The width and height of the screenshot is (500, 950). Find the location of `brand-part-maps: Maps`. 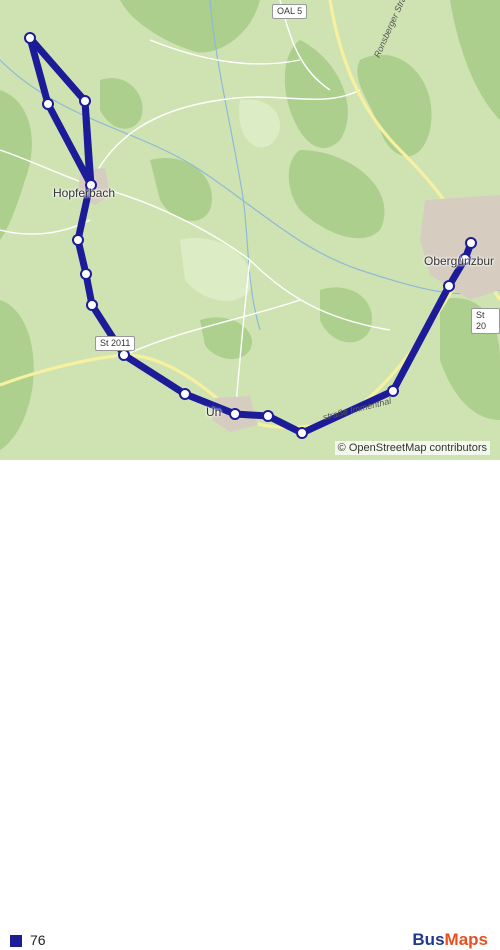

brand-part-maps: Maps is located at coordinates (466, 939).